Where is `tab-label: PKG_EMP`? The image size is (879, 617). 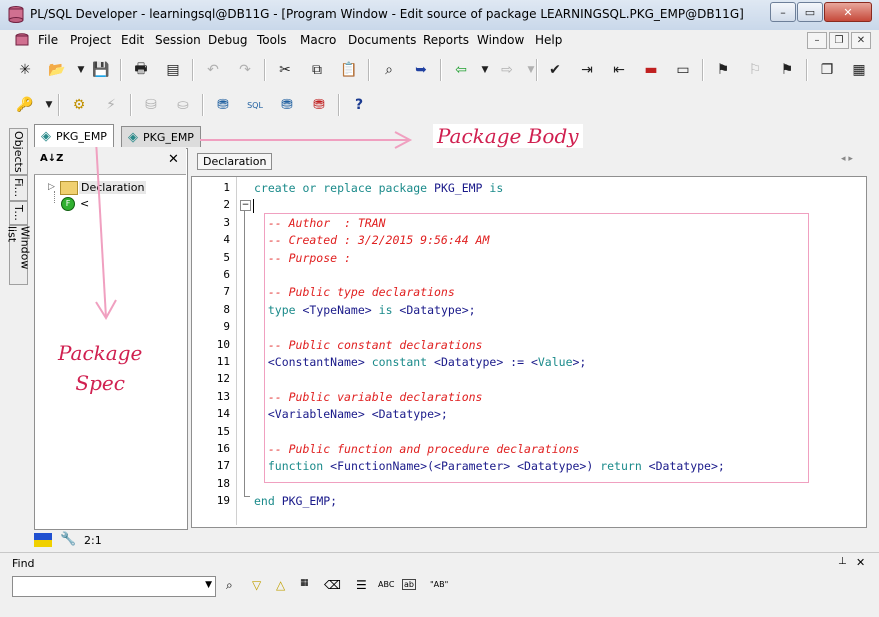
tab-label: PKG_EMP is located at coordinates (81, 136).